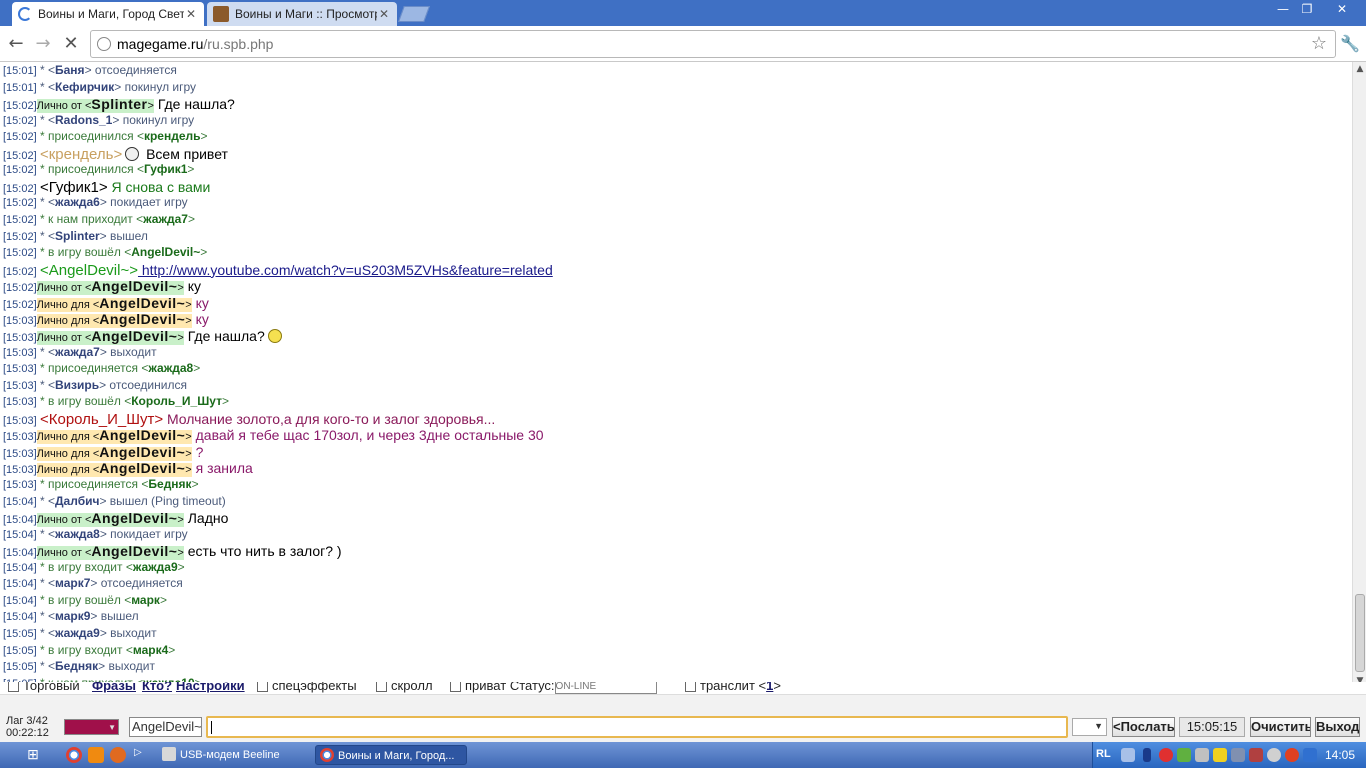 This screenshot has width=1366, height=768. I want to click on chat-scrollbar: ▲ ▼, so click(1359, 375).